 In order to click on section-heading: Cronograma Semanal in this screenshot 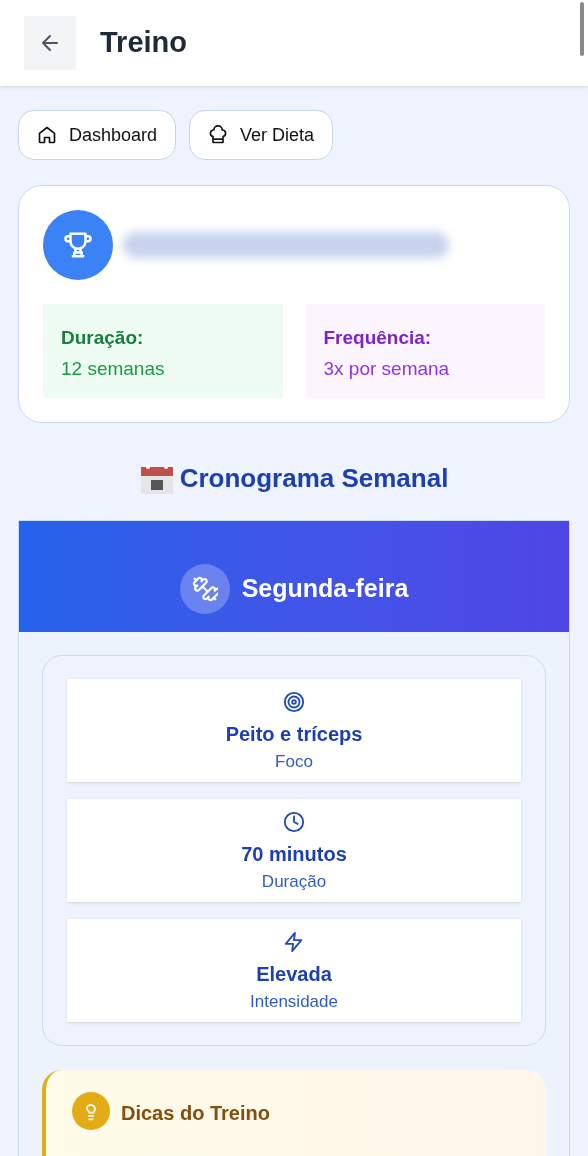, I will do `click(314, 478)`.